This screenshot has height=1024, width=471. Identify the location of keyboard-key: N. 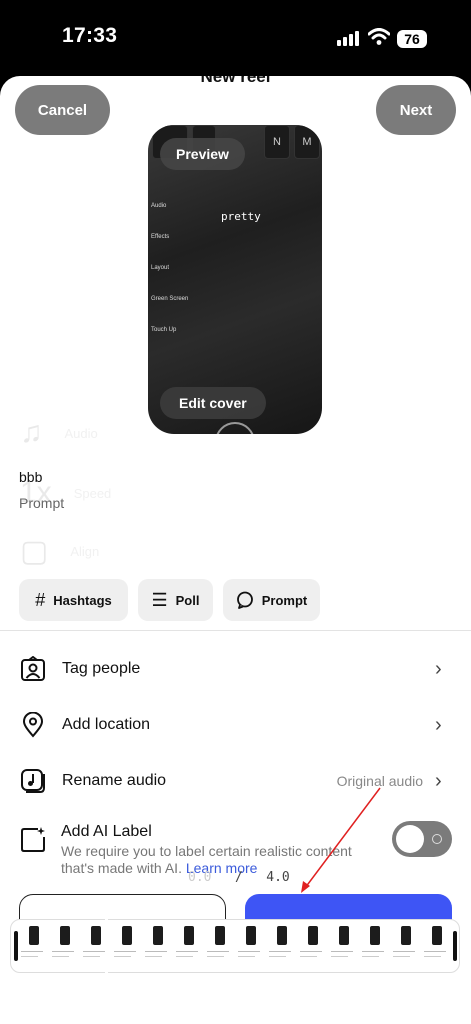
(277, 142).